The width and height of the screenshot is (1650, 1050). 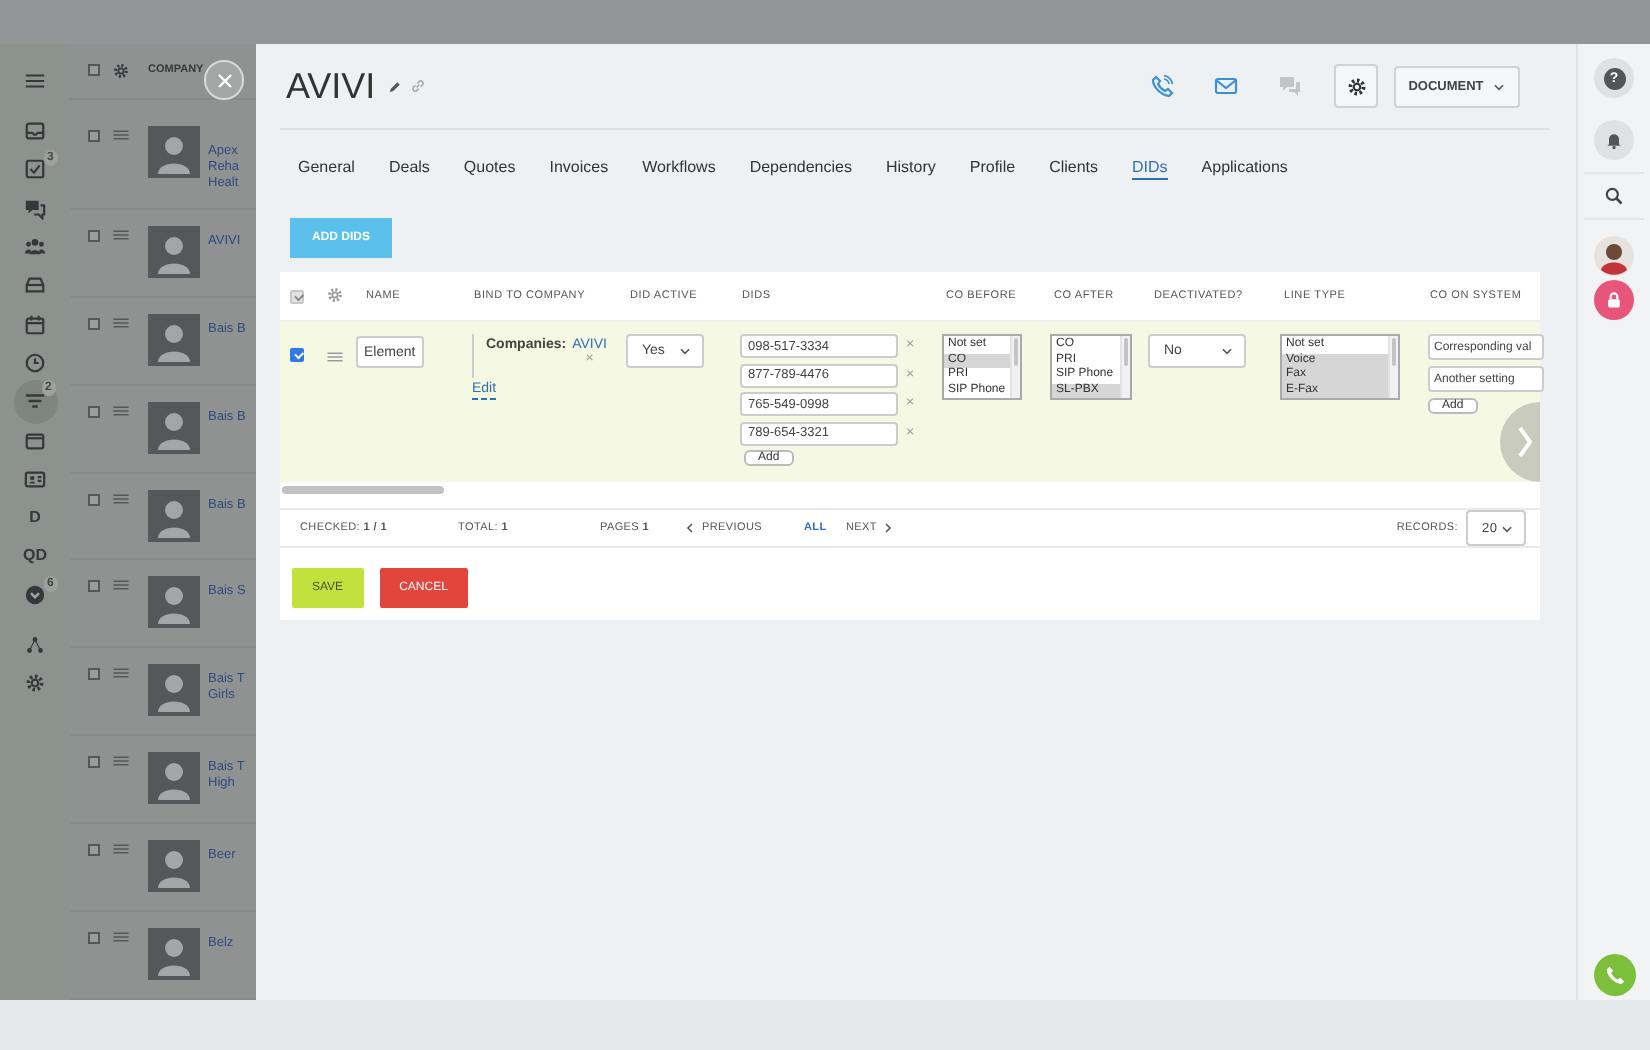 I want to click on chevron-right-icon, so click(x=888, y=528).